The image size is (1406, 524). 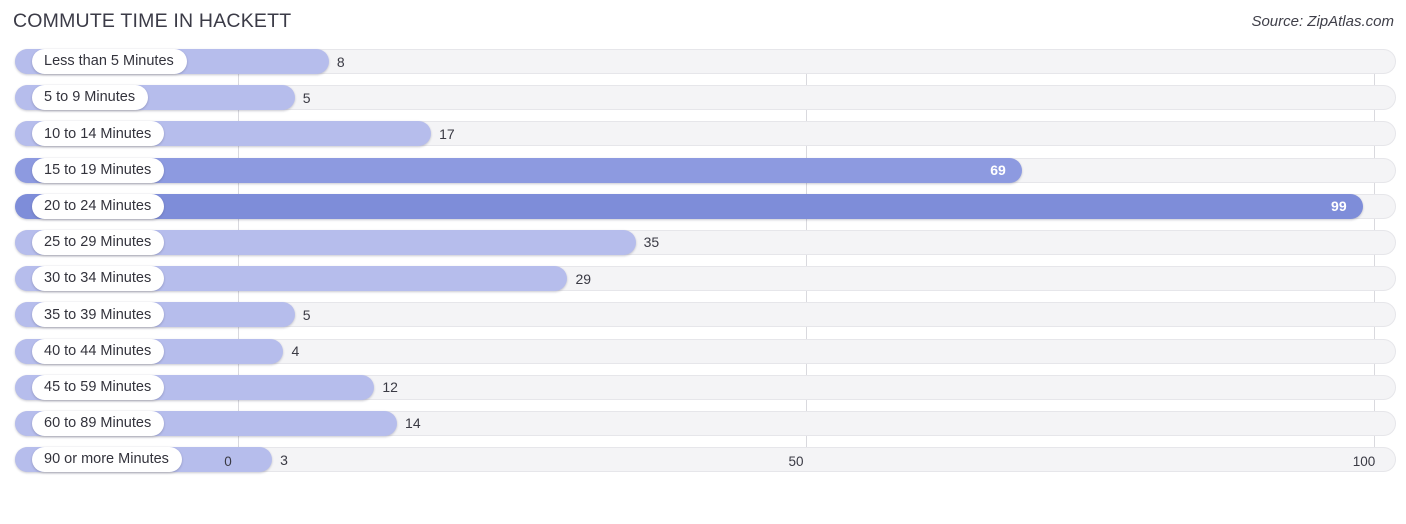 What do you see at coordinates (998, 170) in the screenshot?
I see `bar-value-label: 69` at bounding box center [998, 170].